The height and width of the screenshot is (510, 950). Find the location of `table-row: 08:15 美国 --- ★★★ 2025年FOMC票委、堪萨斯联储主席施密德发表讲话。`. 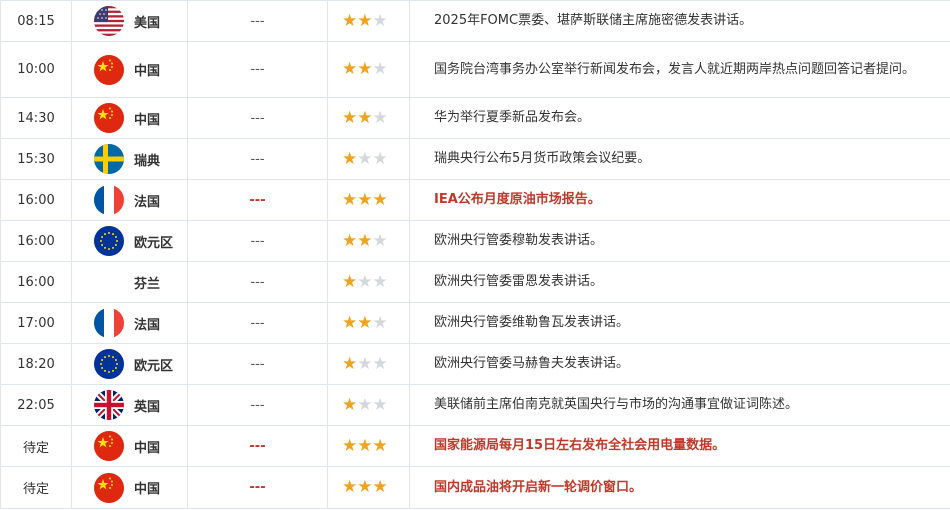

table-row: 08:15 美国 --- ★★★ 2025年FOMC票委、堪萨斯联储主席施密德发表讲话。 is located at coordinates (475, 21).